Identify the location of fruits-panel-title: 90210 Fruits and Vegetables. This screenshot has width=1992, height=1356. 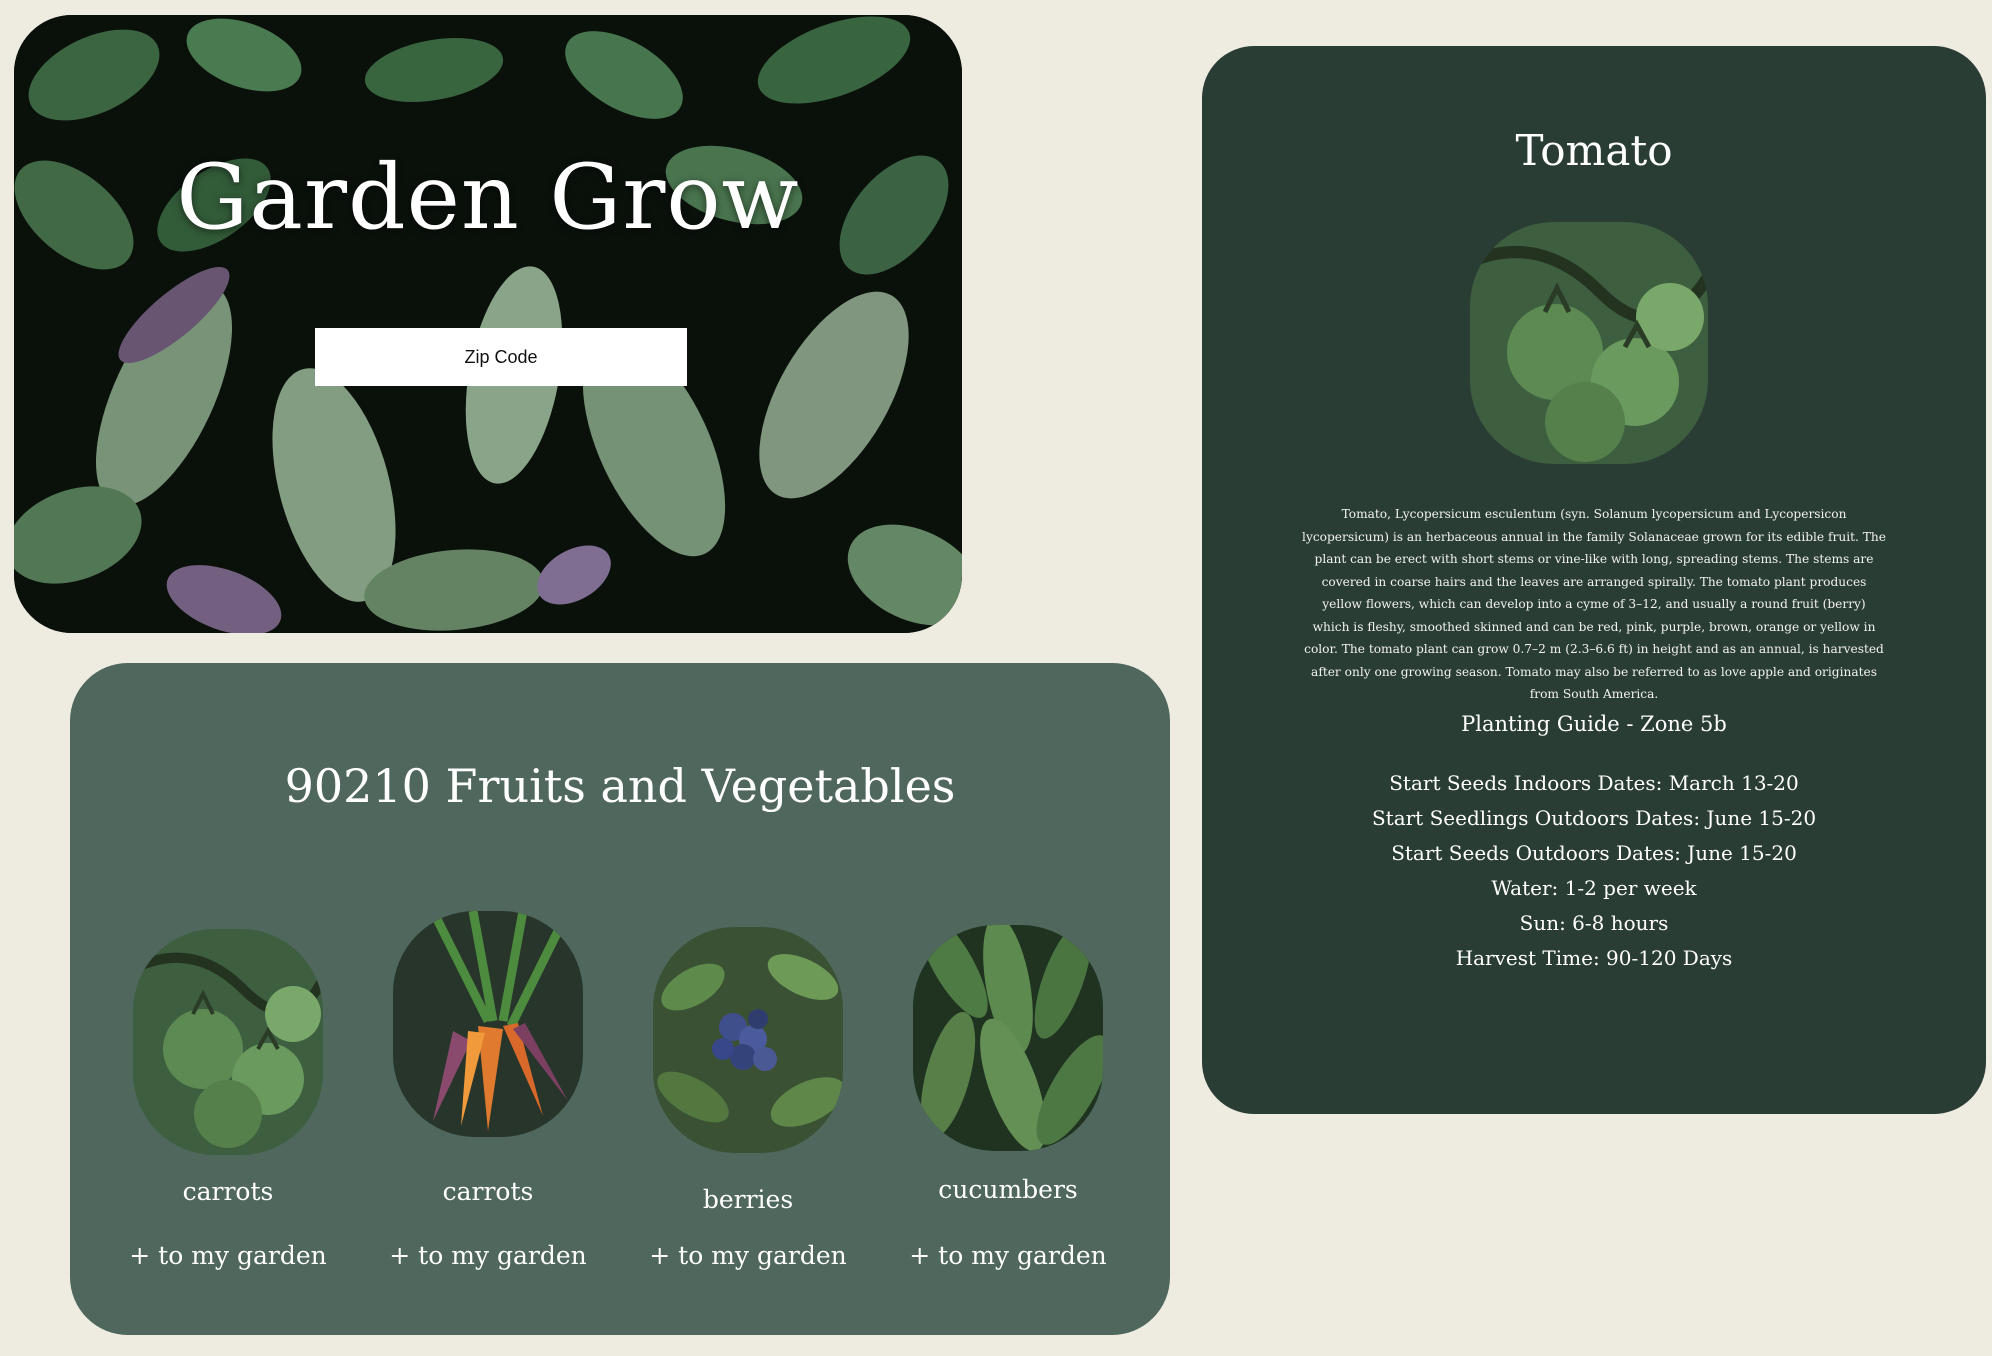
(620, 786).